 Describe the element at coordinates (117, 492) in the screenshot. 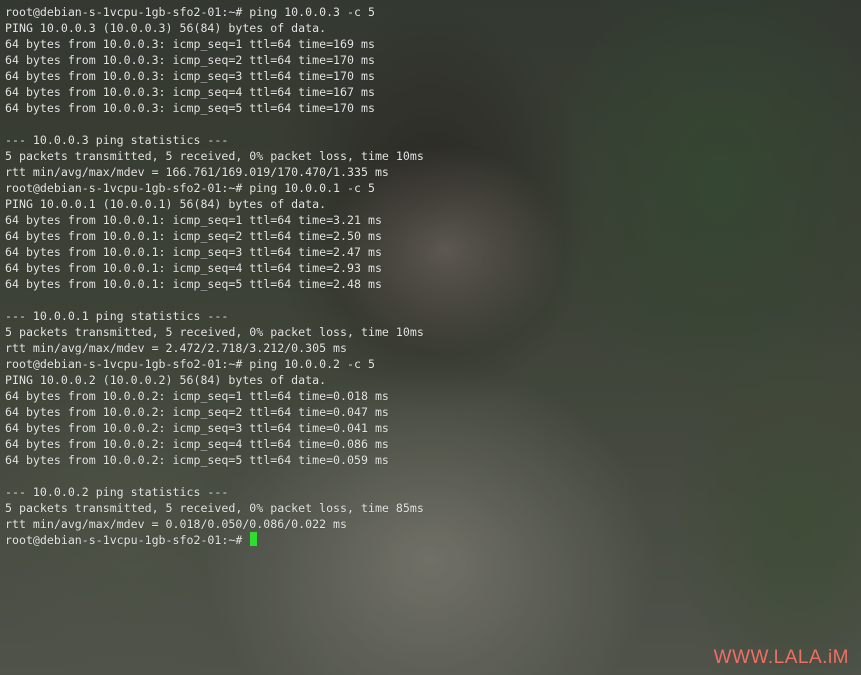

I see `terminal-line: --- 10.0.0.2 ping statistics ---` at that location.